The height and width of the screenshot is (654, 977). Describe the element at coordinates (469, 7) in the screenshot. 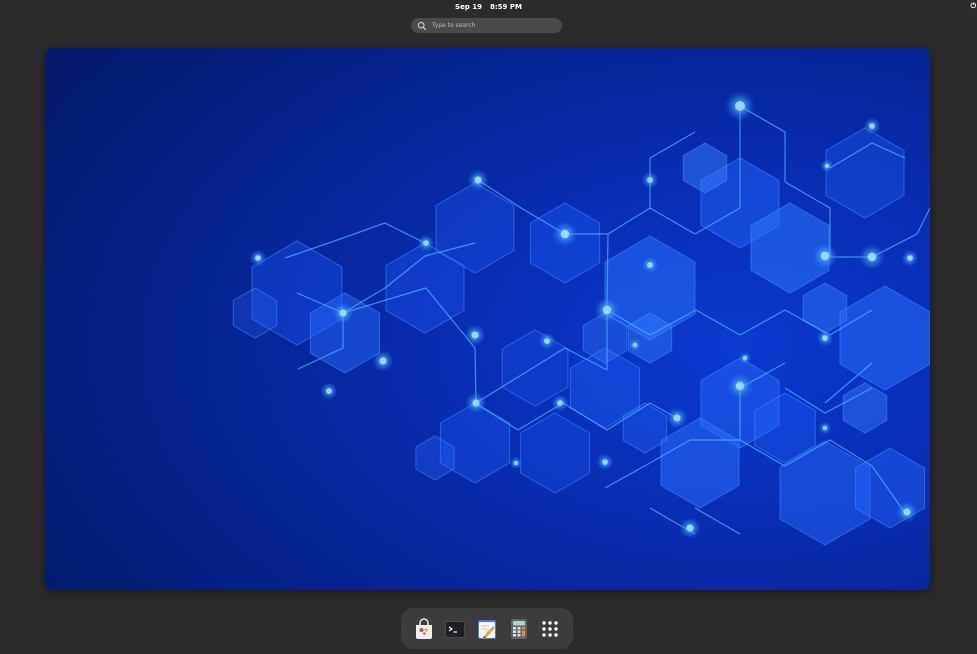

I see `date-label: Sep 19` at that location.